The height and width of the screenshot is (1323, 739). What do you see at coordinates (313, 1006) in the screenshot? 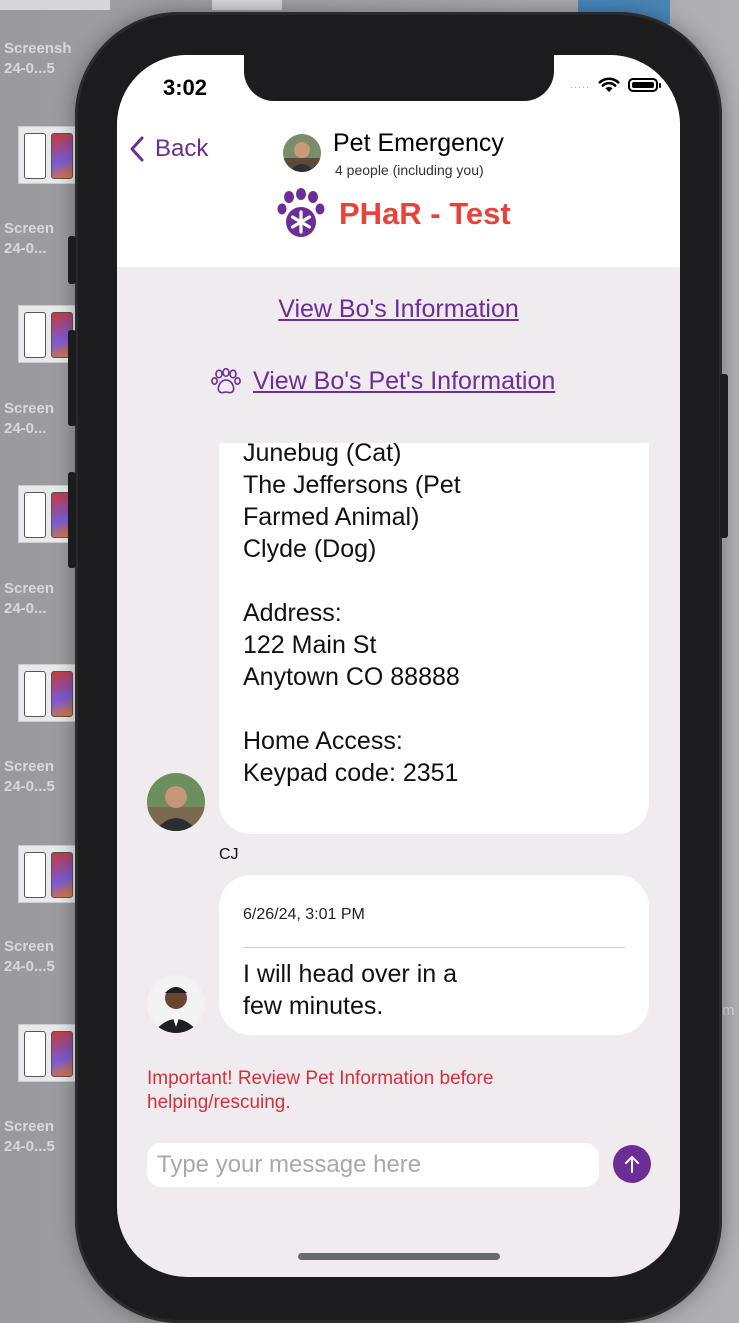
I see `message-line: few minutes.` at bounding box center [313, 1006].